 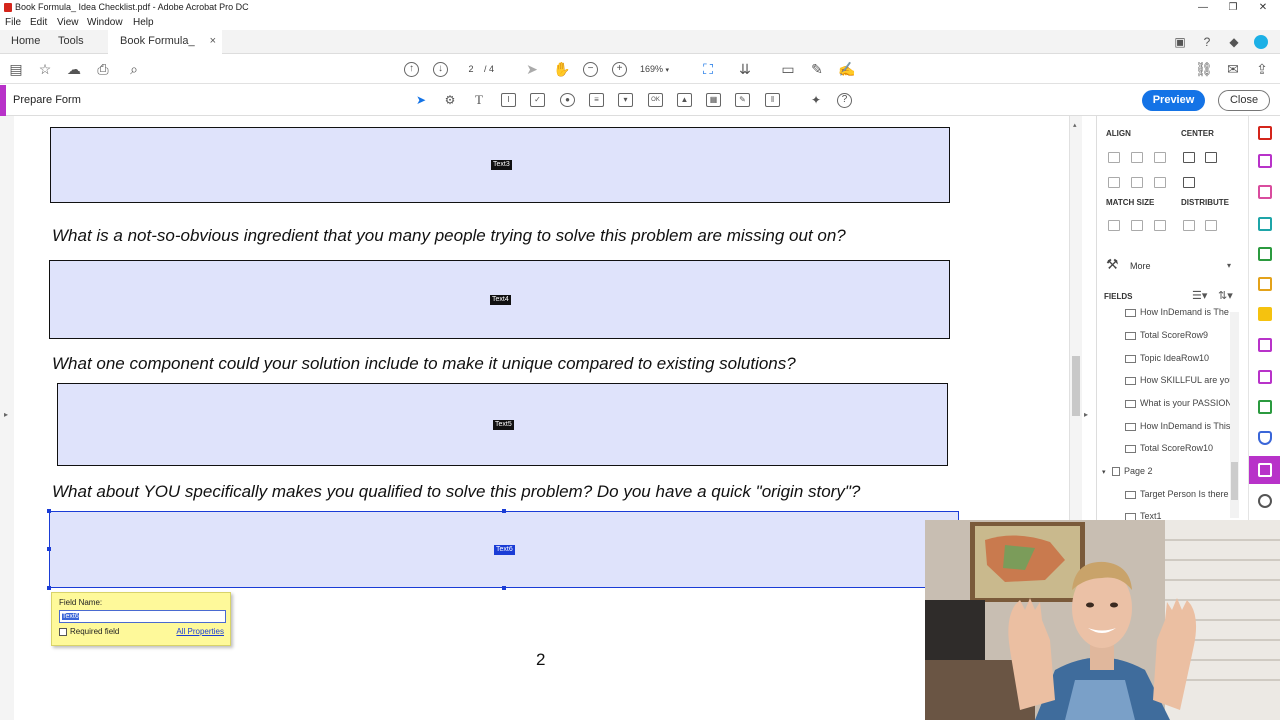 What do you see at coordinates (68, 22) in the screenshot?
I see `menu-view: View` at bounding box center [68, 22].